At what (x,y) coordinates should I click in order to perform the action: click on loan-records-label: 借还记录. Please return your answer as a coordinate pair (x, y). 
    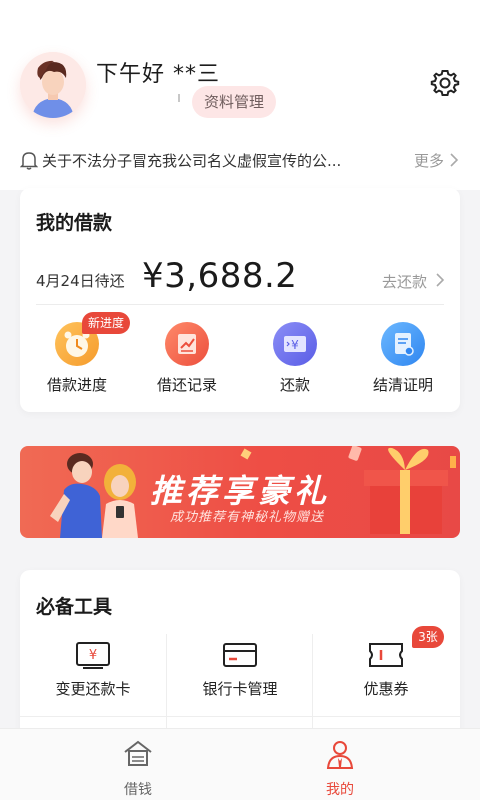
    Looking at the image, I should click on (186, 385).